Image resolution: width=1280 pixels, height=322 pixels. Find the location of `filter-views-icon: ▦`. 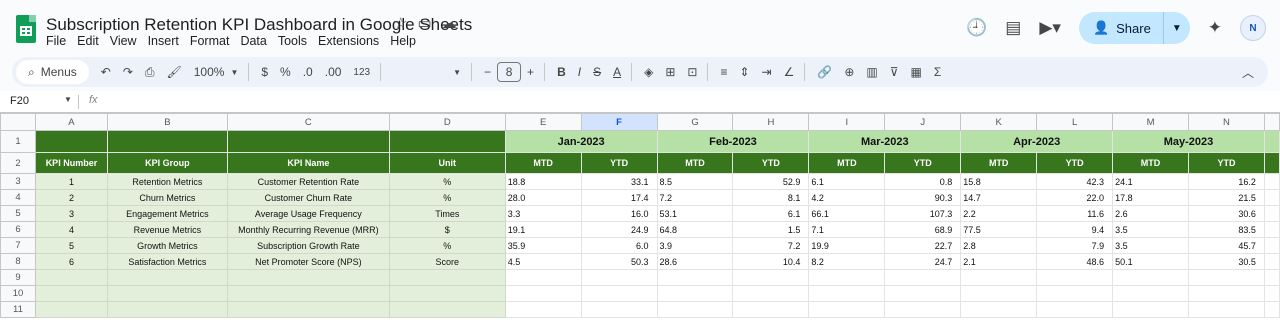

filter-views-icon: ▦ is located at coordinates (916, 72).